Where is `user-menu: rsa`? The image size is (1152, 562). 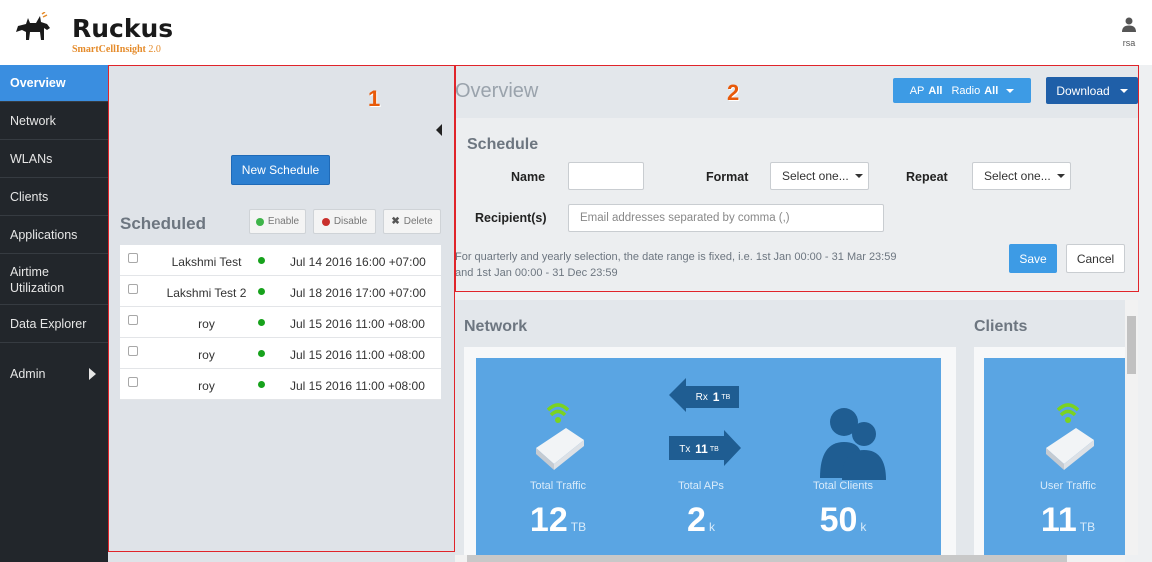 user-menu: rsa is located at coordinates (1129, 32).